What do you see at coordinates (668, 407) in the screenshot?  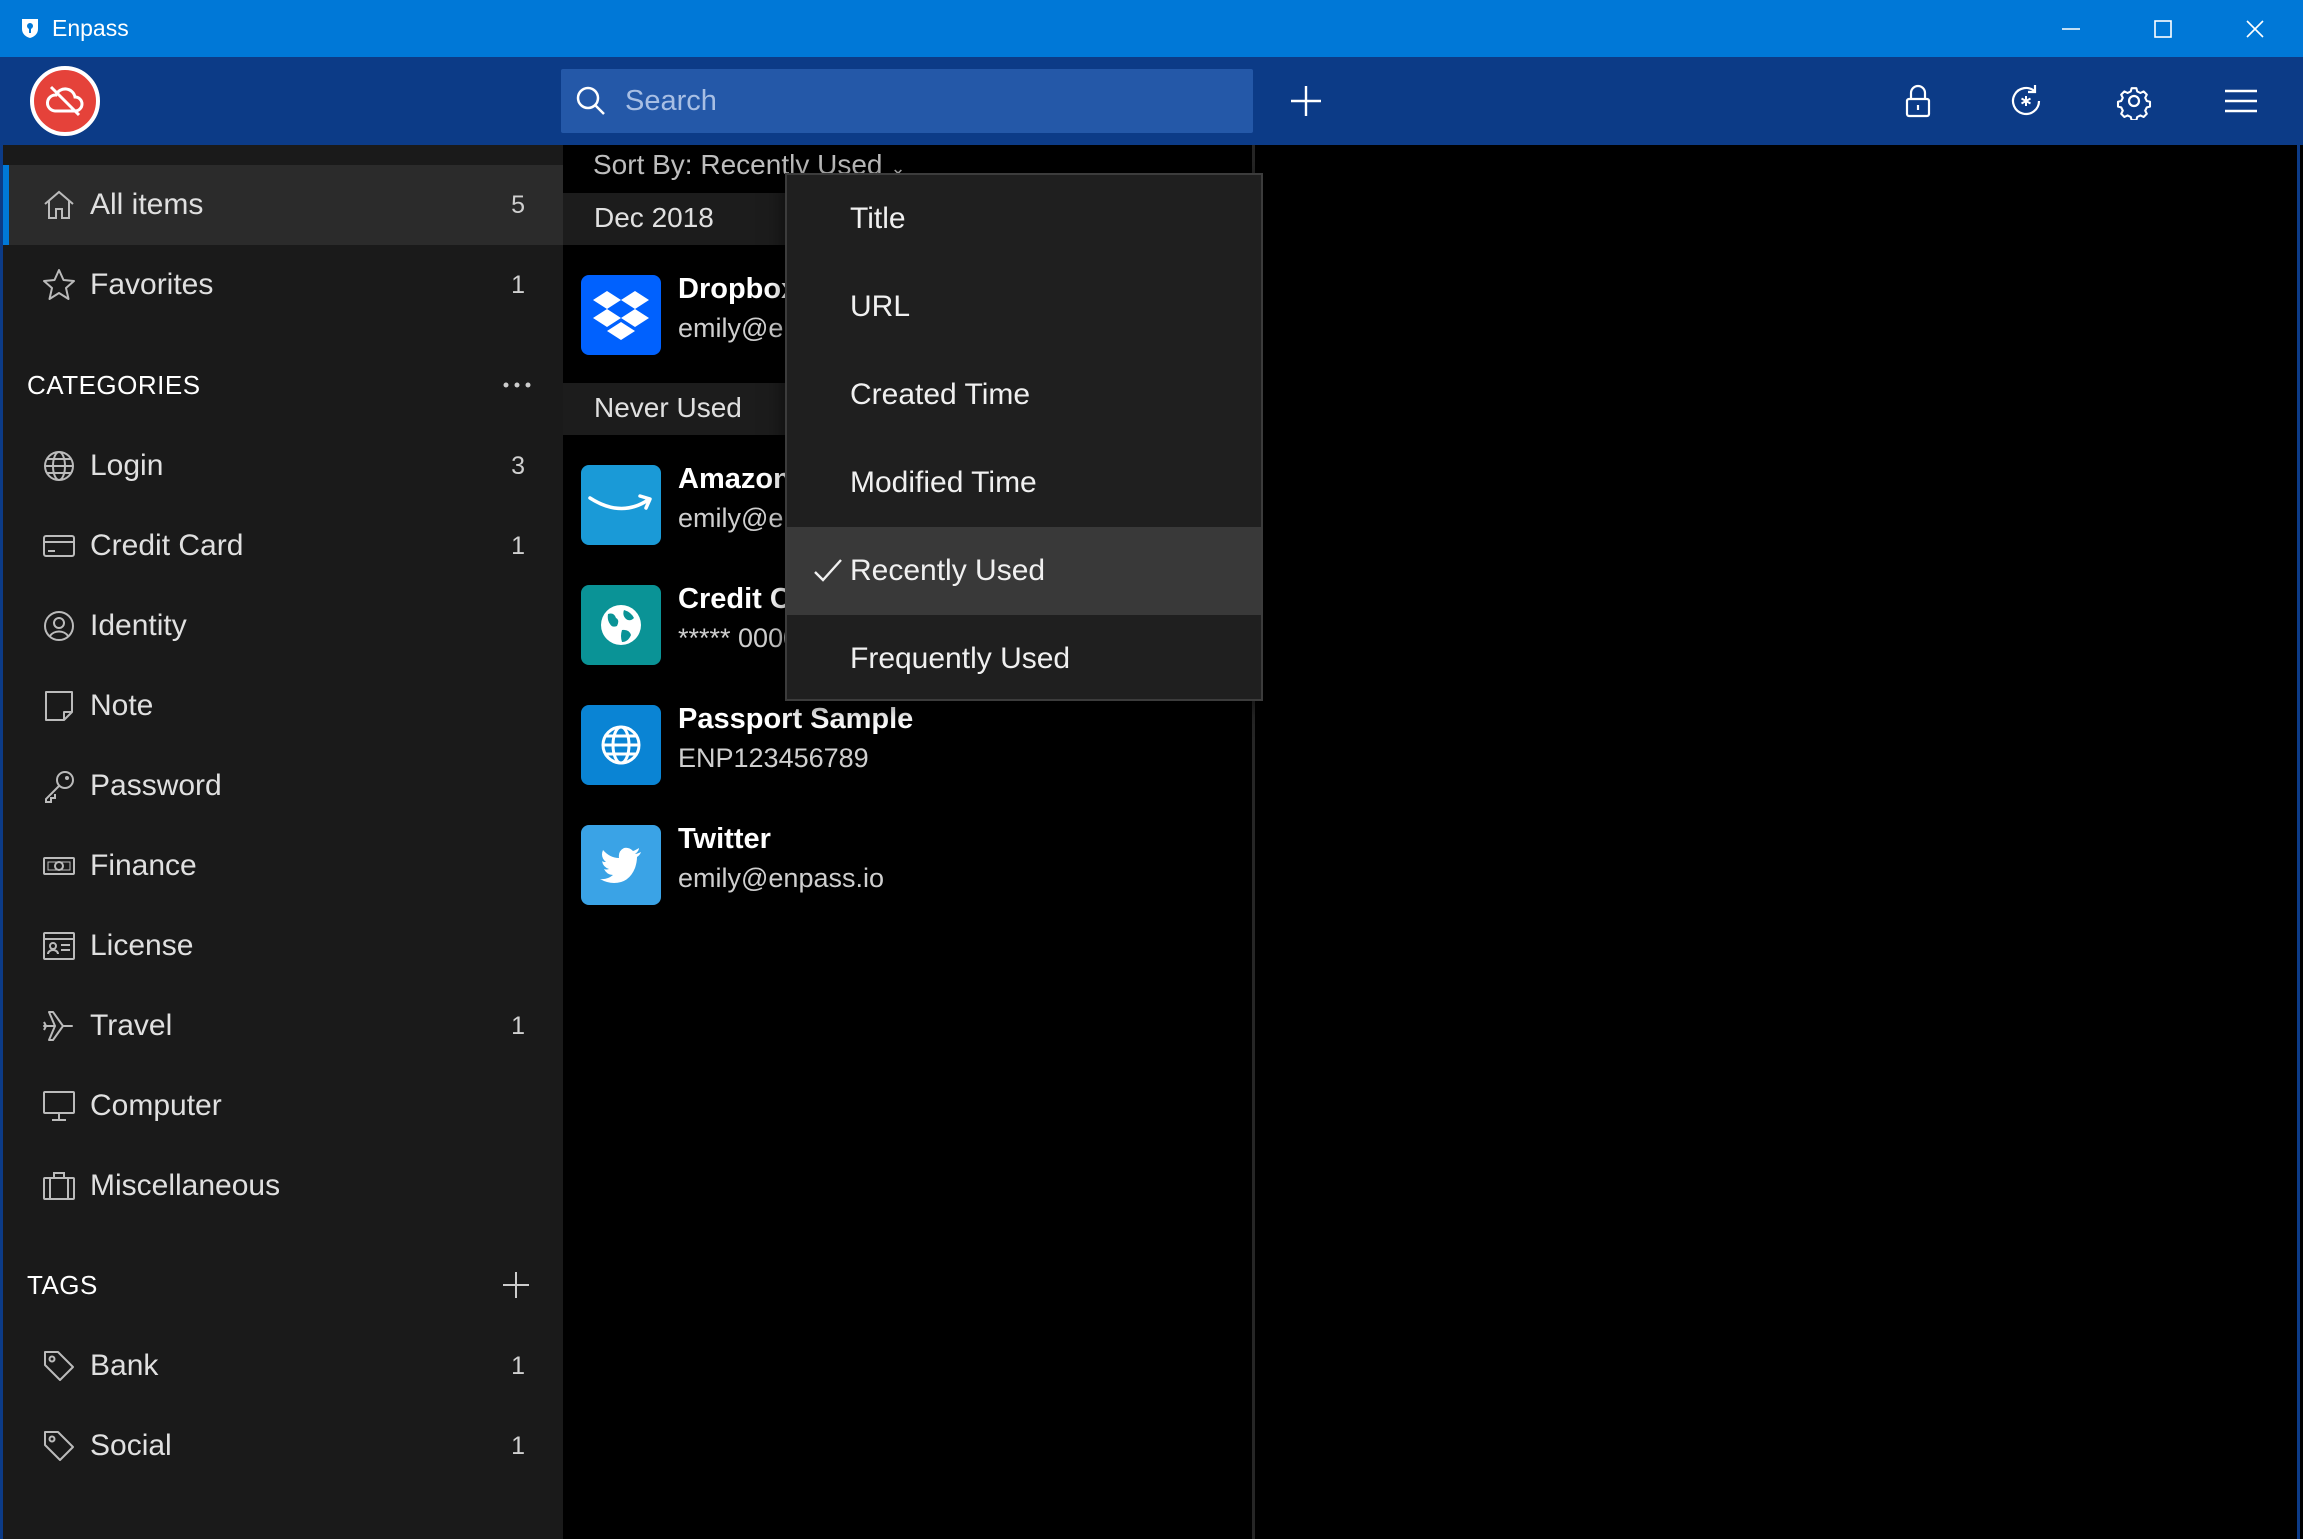 I see `group-header-label: Never Used` at bounding box center [668, 407].